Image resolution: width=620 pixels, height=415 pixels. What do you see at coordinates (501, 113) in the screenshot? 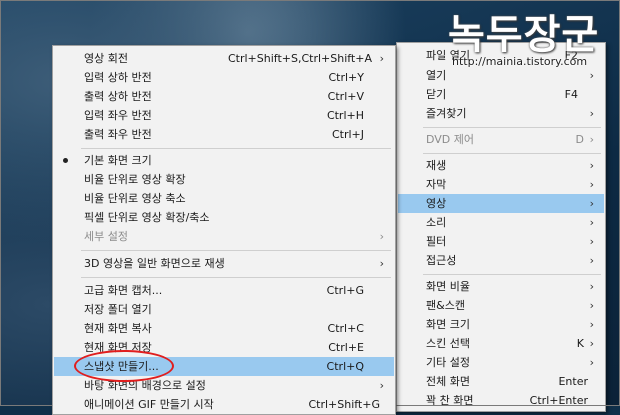
I see `menu-item-favorites: 즐겨찾기 ›` at bounding box center [501, 113].